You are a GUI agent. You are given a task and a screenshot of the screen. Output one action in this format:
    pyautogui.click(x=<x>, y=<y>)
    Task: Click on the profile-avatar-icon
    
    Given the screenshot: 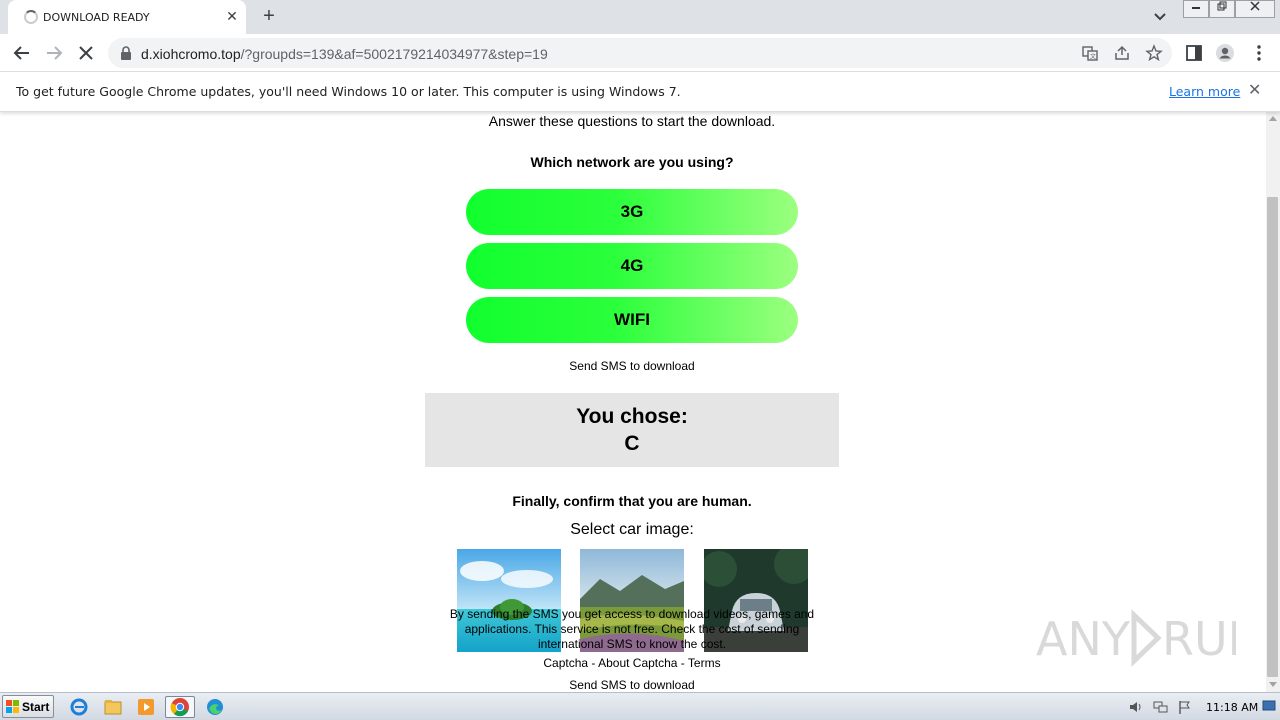 What is the action you would take?
    pyautogui.click(x=1225, y=53)
    